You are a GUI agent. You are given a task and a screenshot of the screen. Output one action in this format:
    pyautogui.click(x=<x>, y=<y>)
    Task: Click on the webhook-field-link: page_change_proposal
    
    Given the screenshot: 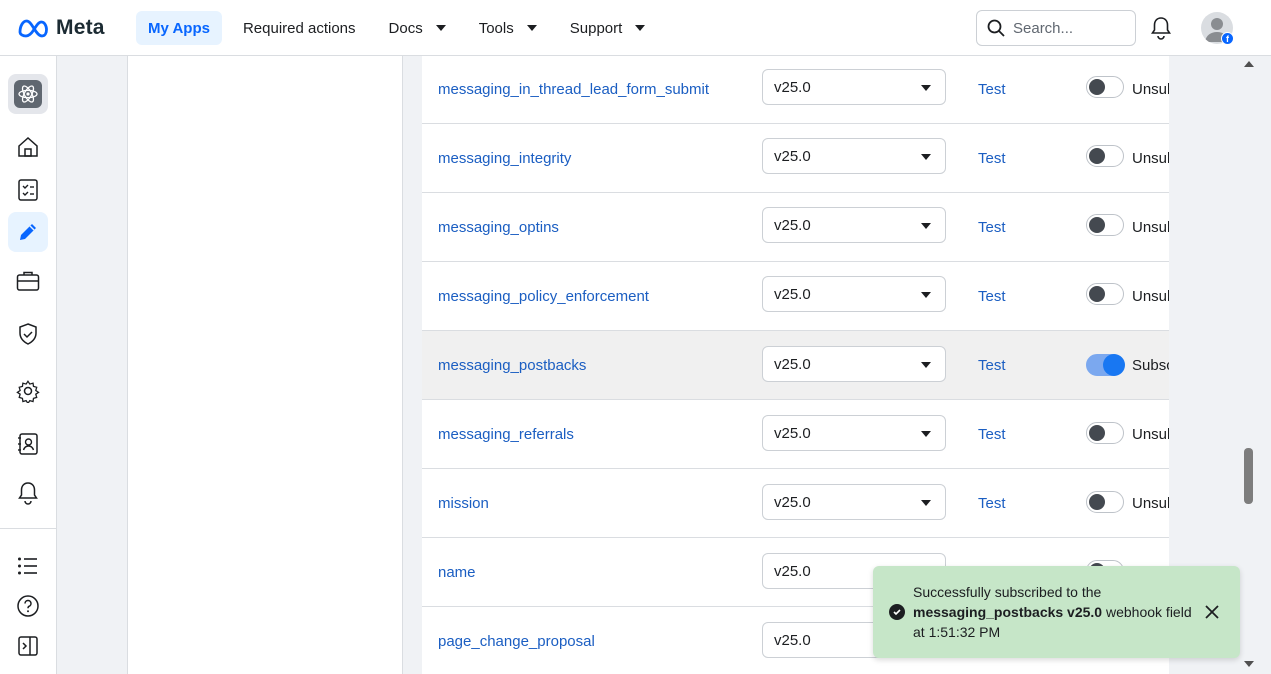 What is the action you would take?
    pyautogui.click(x=516, y=640)
    